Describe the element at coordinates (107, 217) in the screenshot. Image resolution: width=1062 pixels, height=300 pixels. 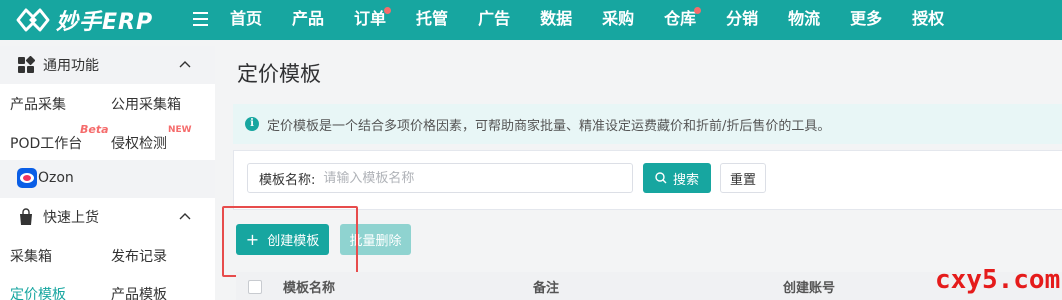
I see `sidebar-section-quick: 快速上货` at that location.